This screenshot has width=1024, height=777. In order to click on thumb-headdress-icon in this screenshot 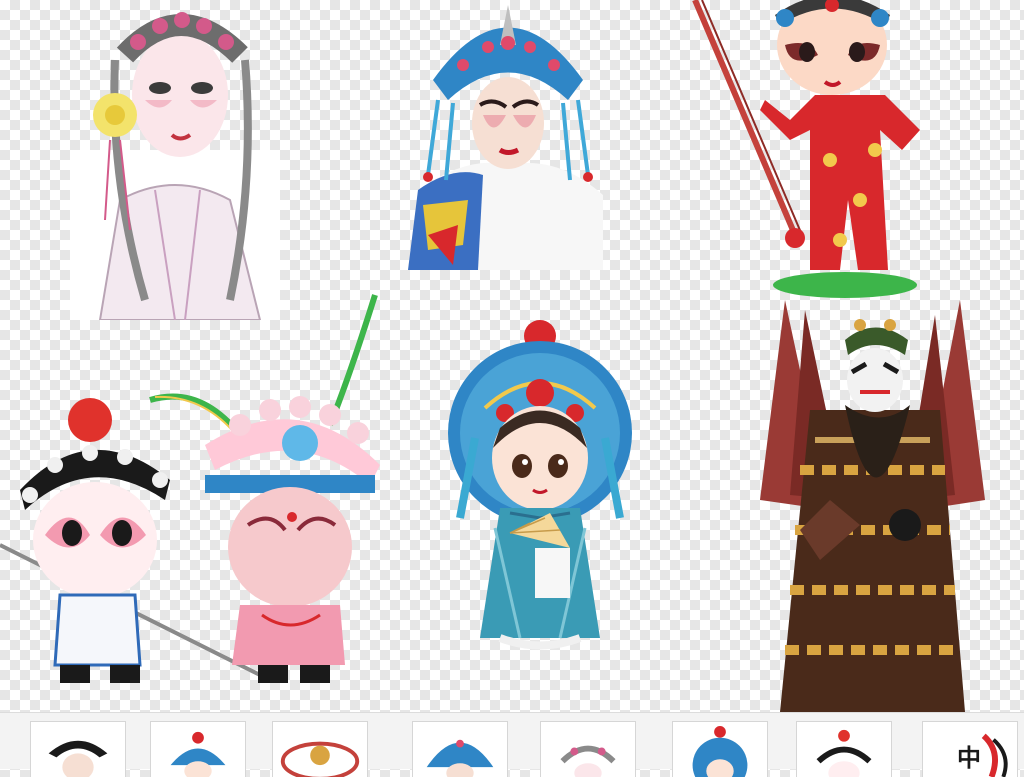, I will do `click(78, 758)`.